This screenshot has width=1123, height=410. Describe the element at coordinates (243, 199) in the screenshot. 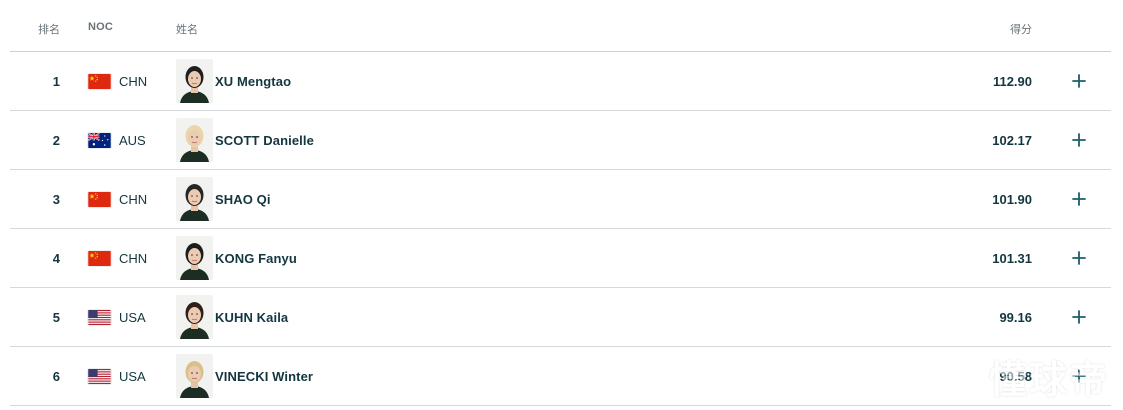

I see `athlete-name: SHAO Qi` at that location.